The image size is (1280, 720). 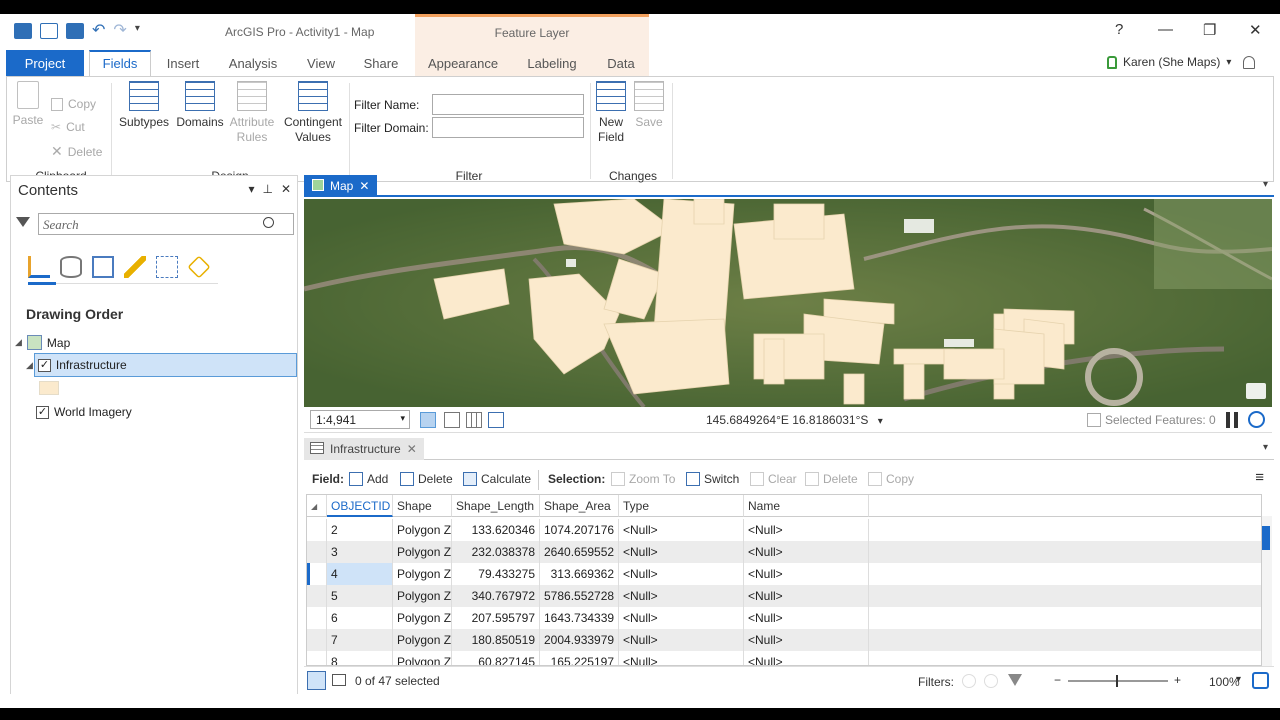 I want to click on undo-icon: ↶, so click(x=98, y=31).